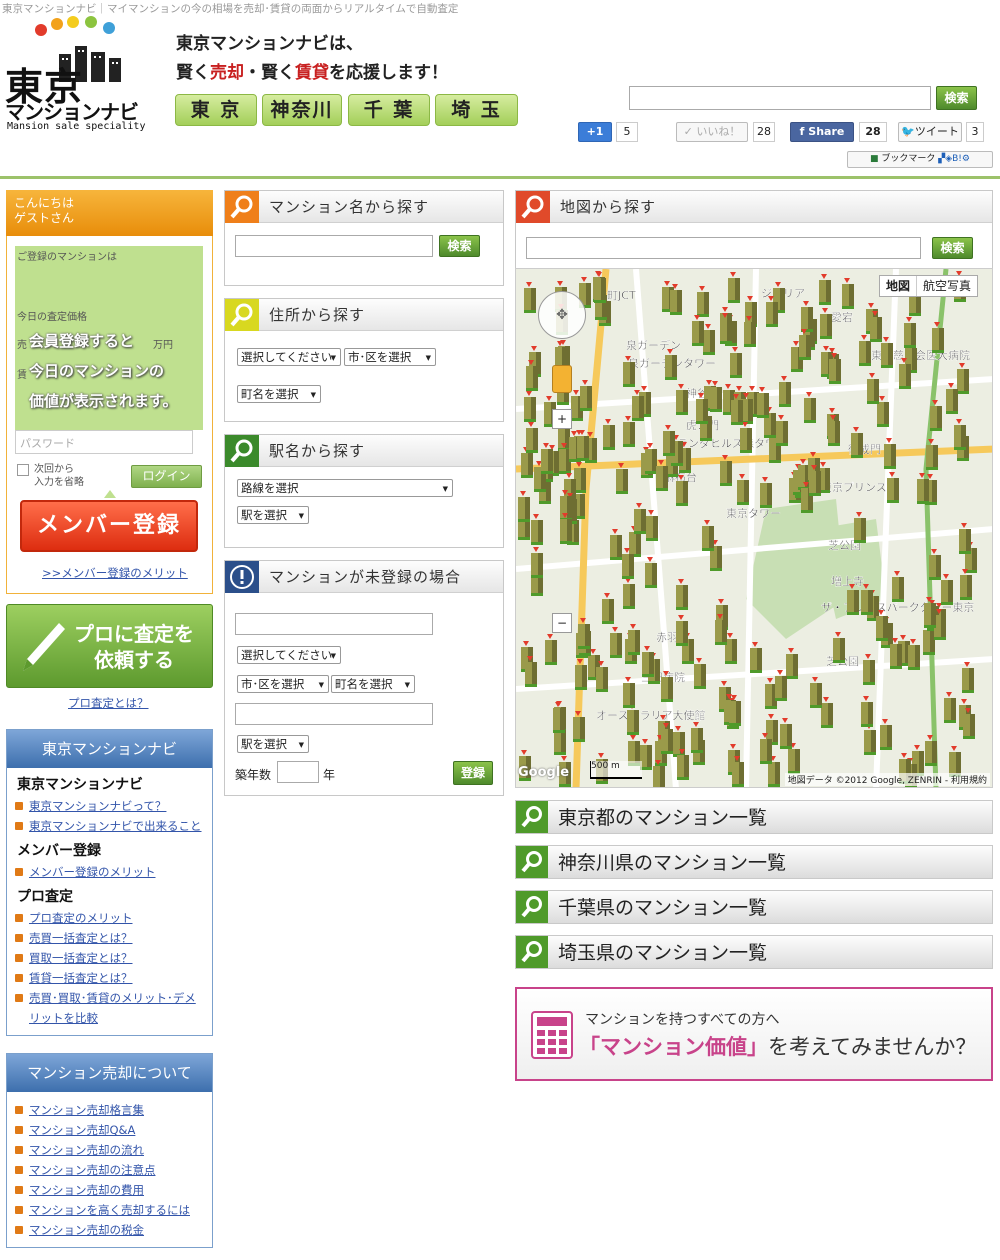 The height and width of the screenshot is (1260, 1000). Describe the element at coordinates (109, 806) in the screenshot. I see `nav-link: 東京マンションナビって？` at that location.